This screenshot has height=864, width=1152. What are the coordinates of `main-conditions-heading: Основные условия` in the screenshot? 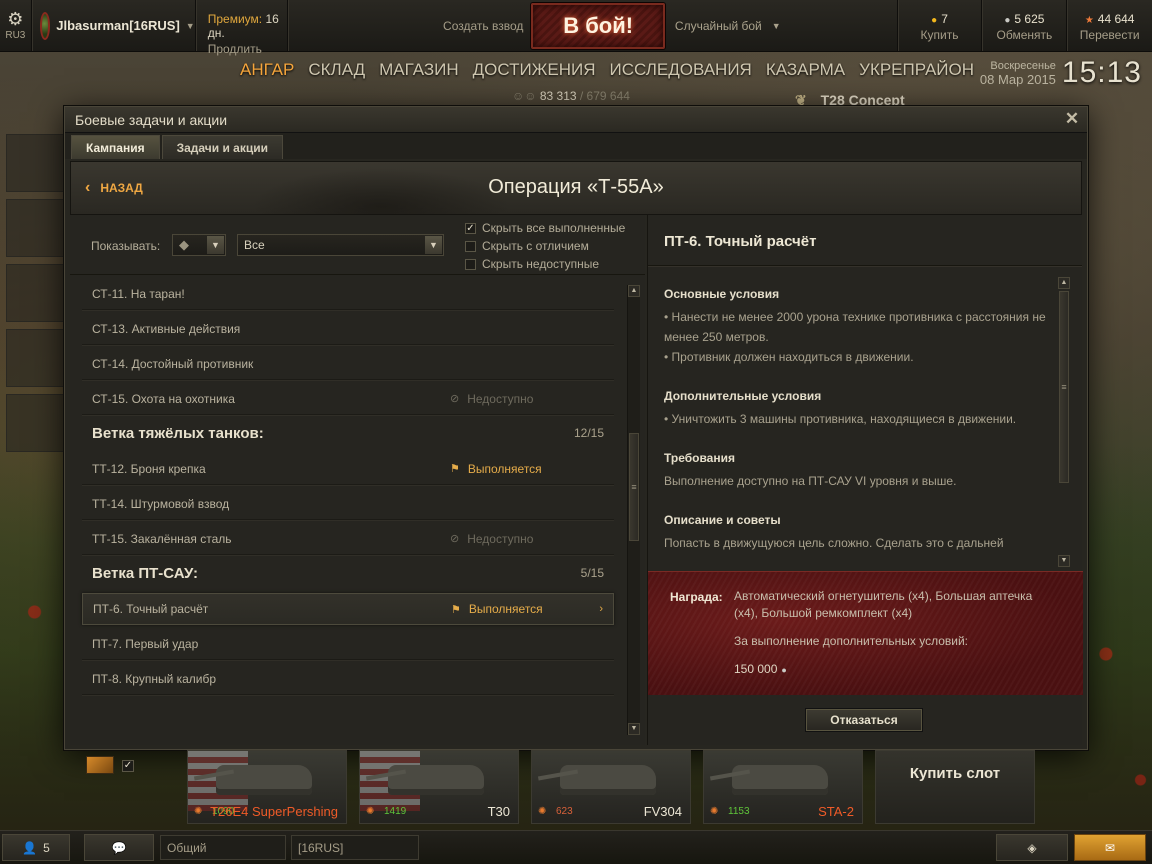 It's located at (722, 294).